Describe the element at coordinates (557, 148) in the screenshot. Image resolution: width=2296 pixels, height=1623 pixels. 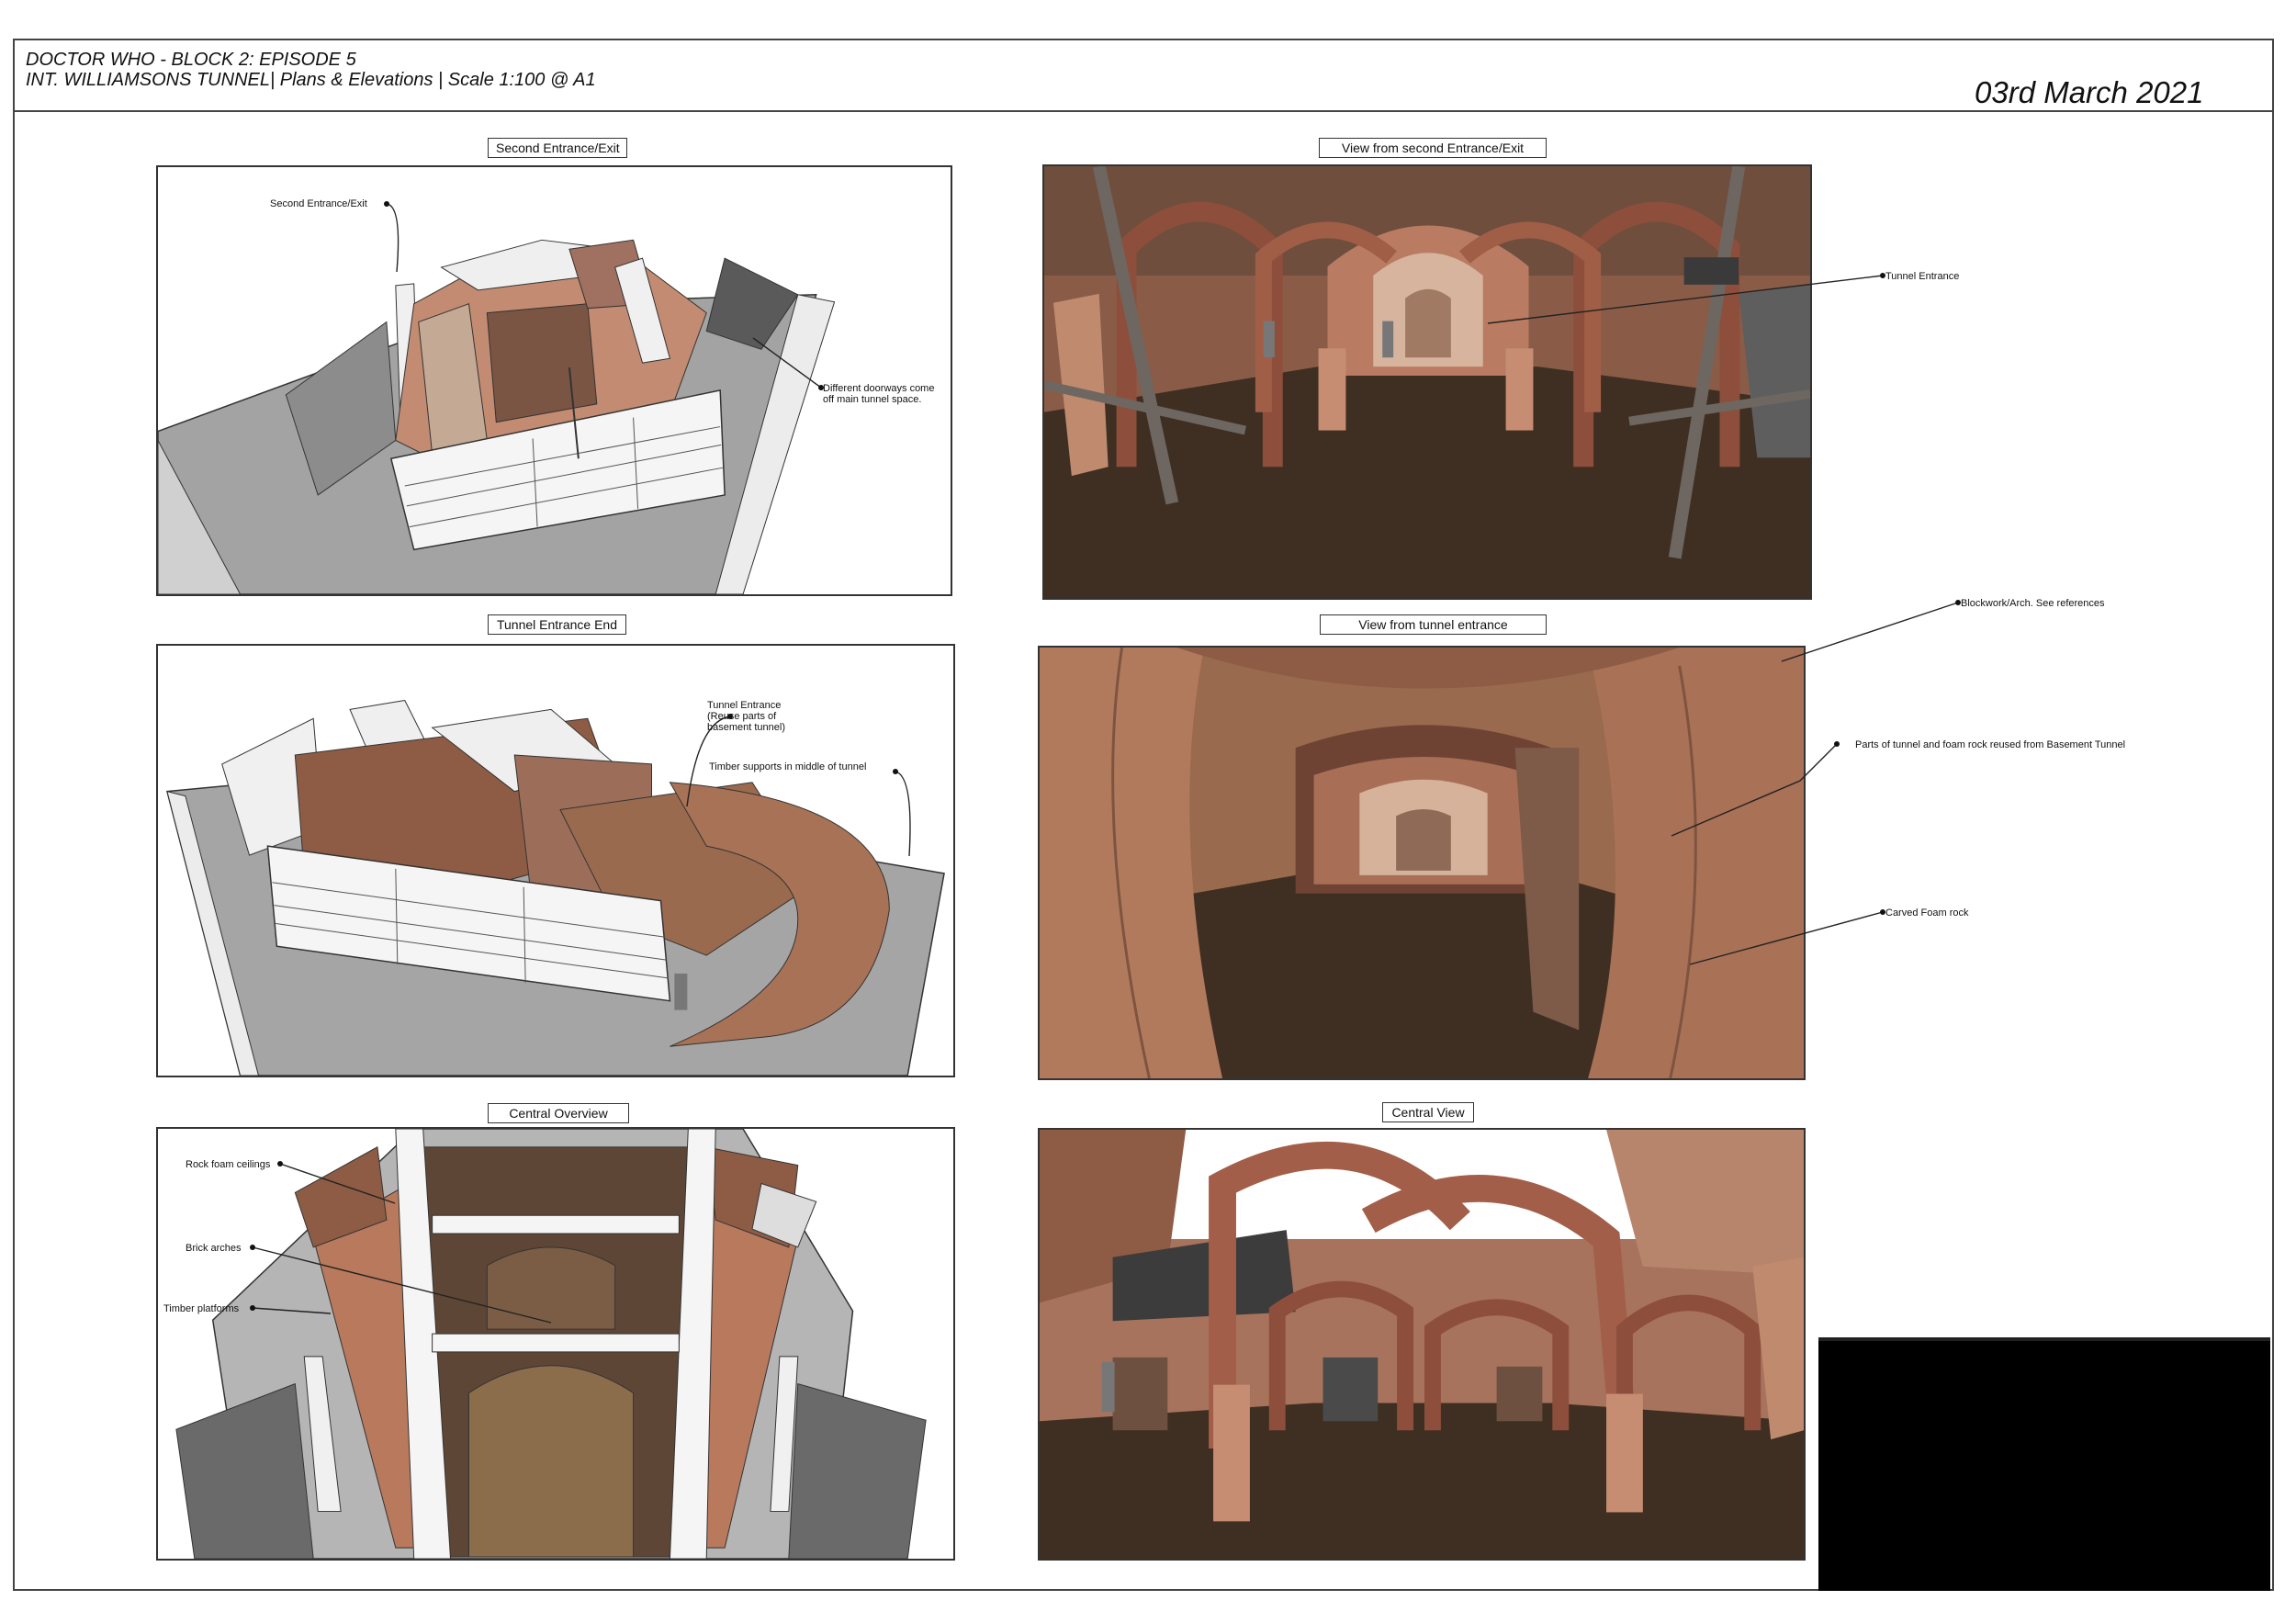
I see `panel-title-second-entrance: Second Entrance/Exit` at that location.